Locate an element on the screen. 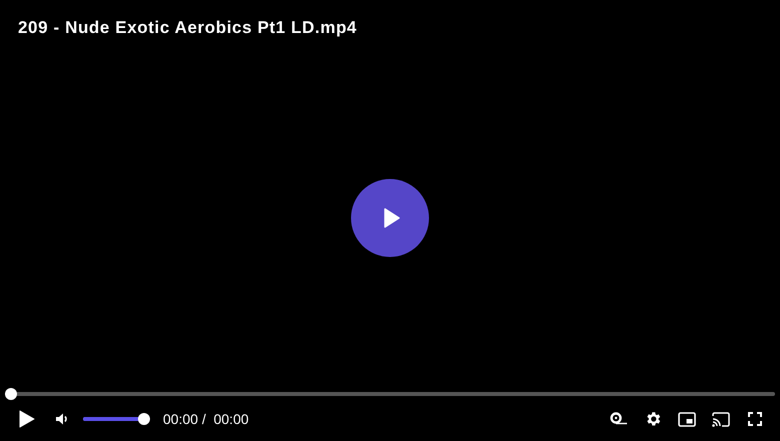  current-time: 00:00 is located at coordinates (180, 419).